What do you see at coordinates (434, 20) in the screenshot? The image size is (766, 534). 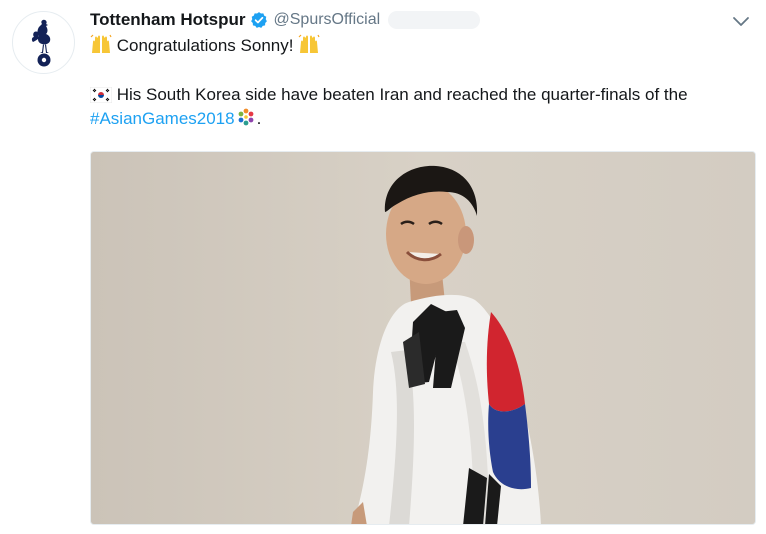 I see `redacted-area` at bounding box center [434, 20].